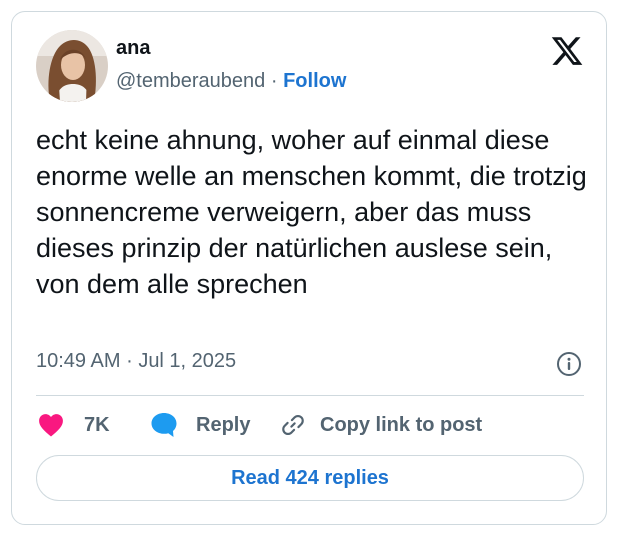 This screenshot has width=620, height=538. What do you see at coordinates (401, 424) in the screenshot?
I see `copy-link-label: Copy link to post` at bounding box center [401, 424].